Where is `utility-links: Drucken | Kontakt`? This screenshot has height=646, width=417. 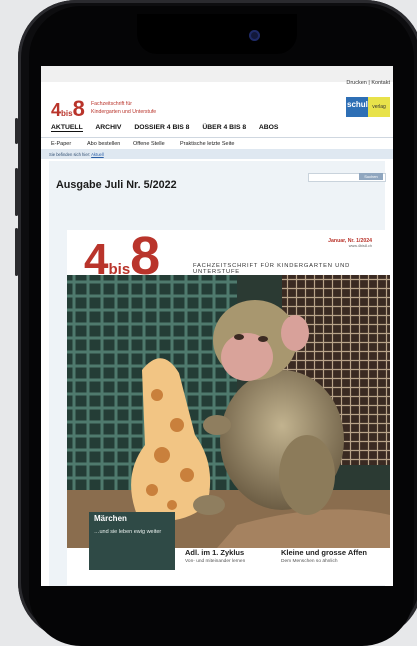 utility-links: Drucken | Kontakt is located at coordinates (368, 83).